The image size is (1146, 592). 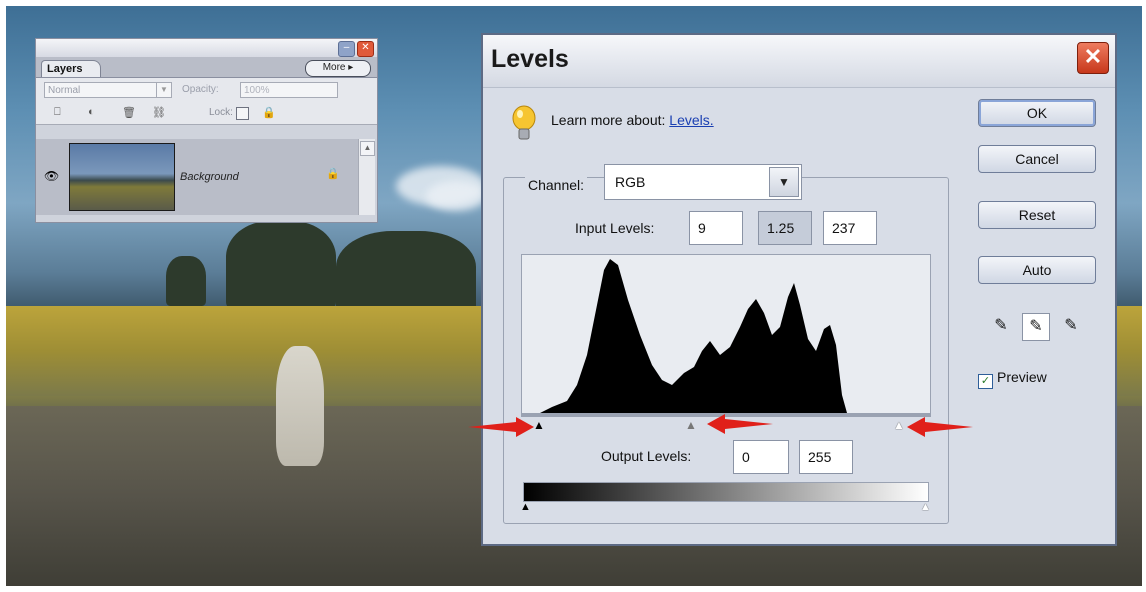 I want to click on layers-titlebar: – ✕, so click(x=206, y=48).